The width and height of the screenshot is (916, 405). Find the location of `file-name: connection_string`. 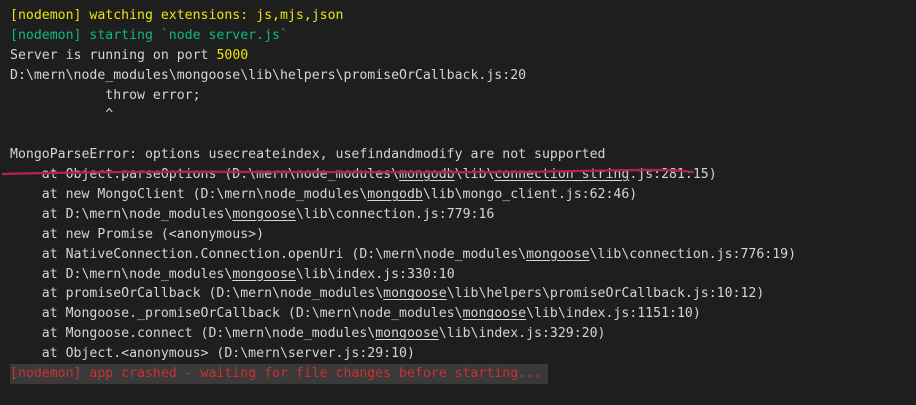

file-name: connection_string is located at coordinates (562, 175).